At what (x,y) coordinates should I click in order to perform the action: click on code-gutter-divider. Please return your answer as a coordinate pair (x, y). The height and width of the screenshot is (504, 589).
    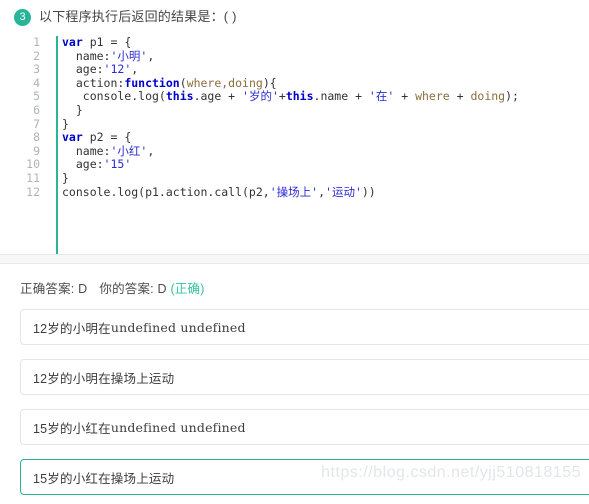
    Looking at the image, I should click on (57, 145).